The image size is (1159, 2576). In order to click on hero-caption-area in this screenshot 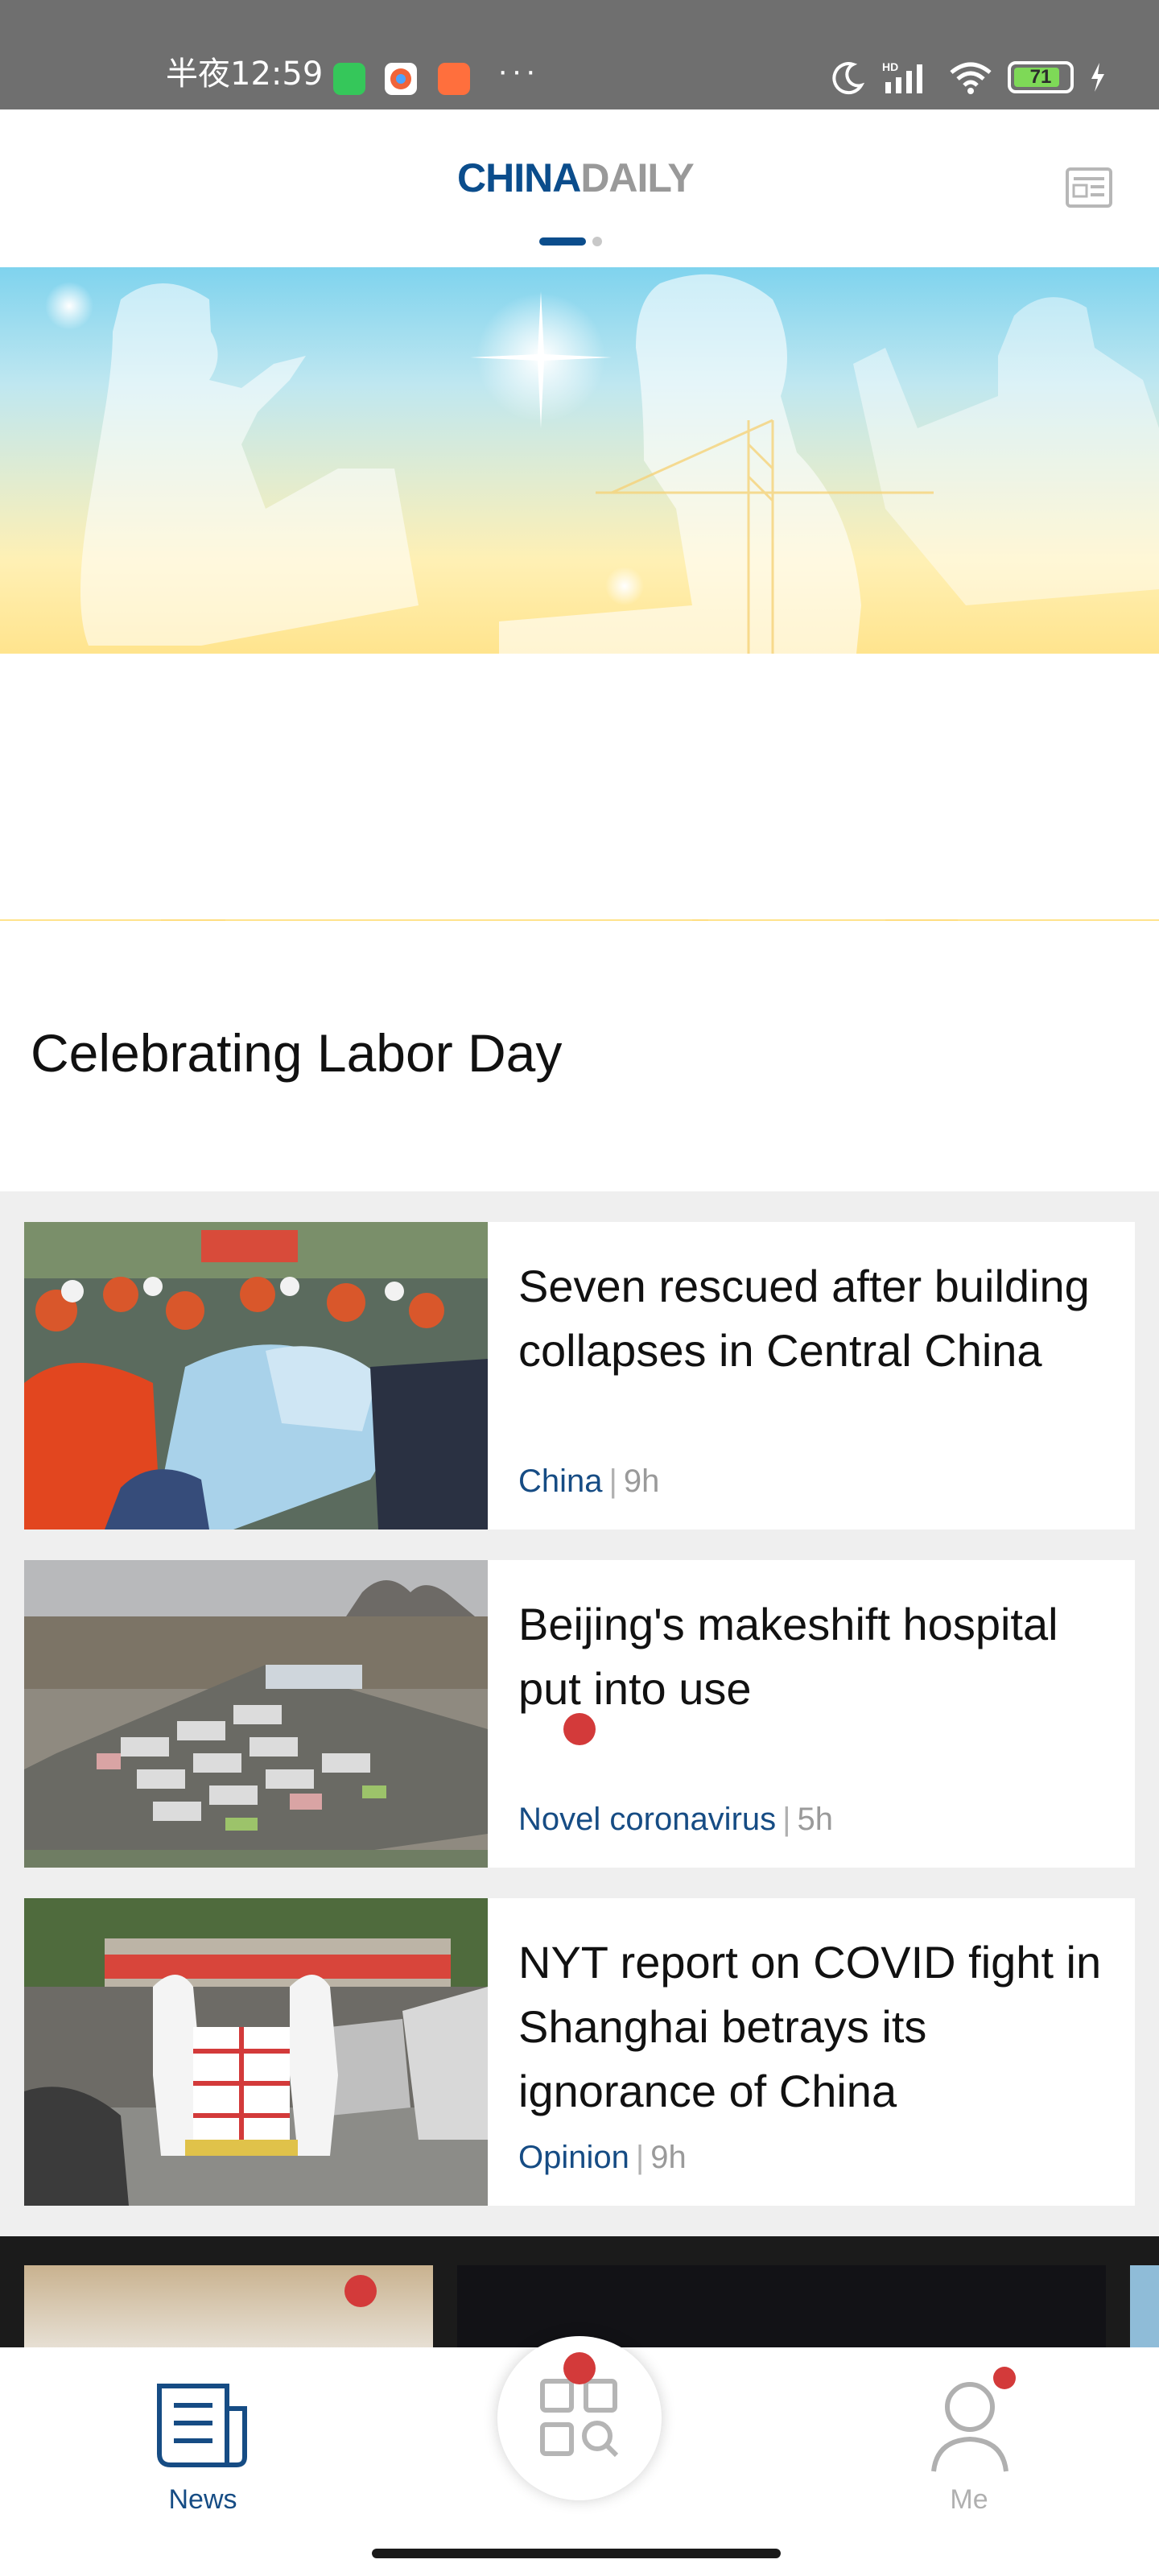, I will do `click(579, 786)`.